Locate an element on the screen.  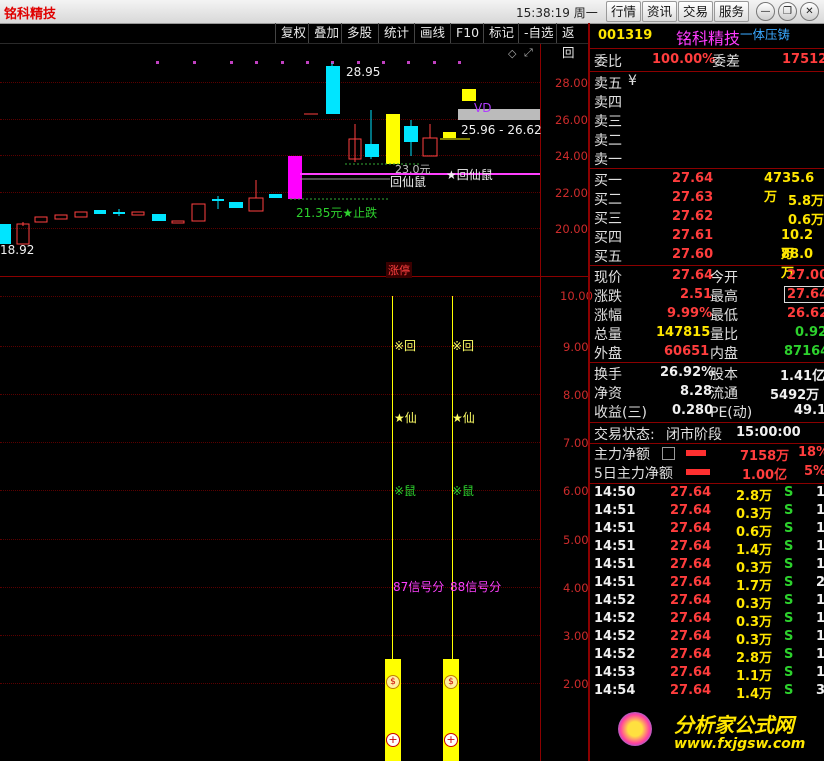
overlay-button: 叠加 is located at coordinates (326, 33).